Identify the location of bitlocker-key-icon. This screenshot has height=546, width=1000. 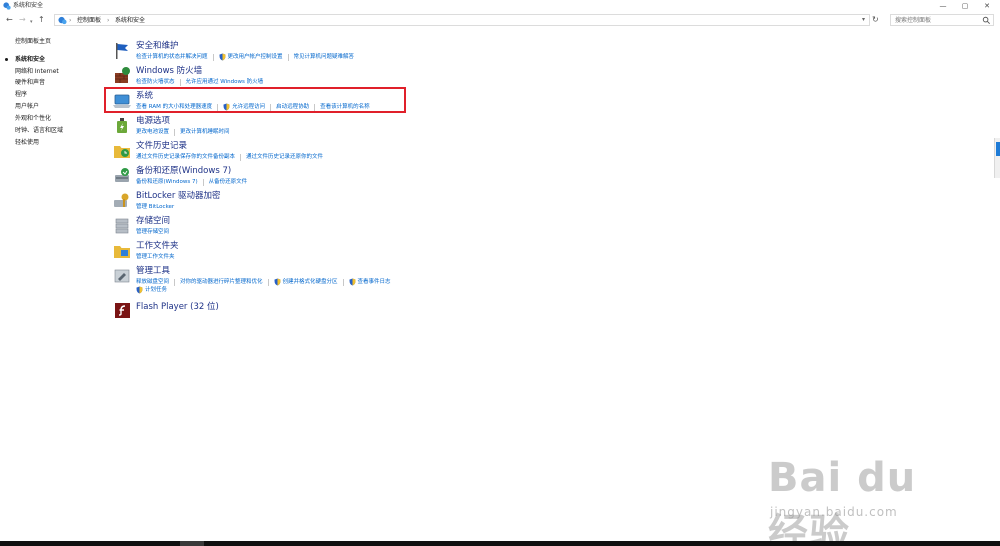
(121, 200).